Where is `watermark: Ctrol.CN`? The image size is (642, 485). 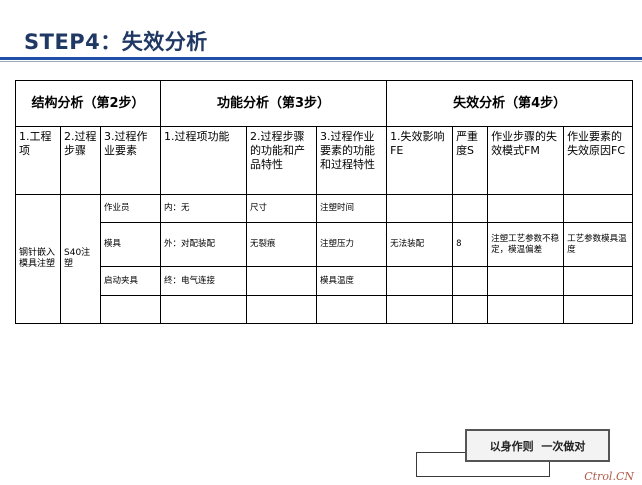 watermark: Ctrol.CN is located at coordinates (609, 476).